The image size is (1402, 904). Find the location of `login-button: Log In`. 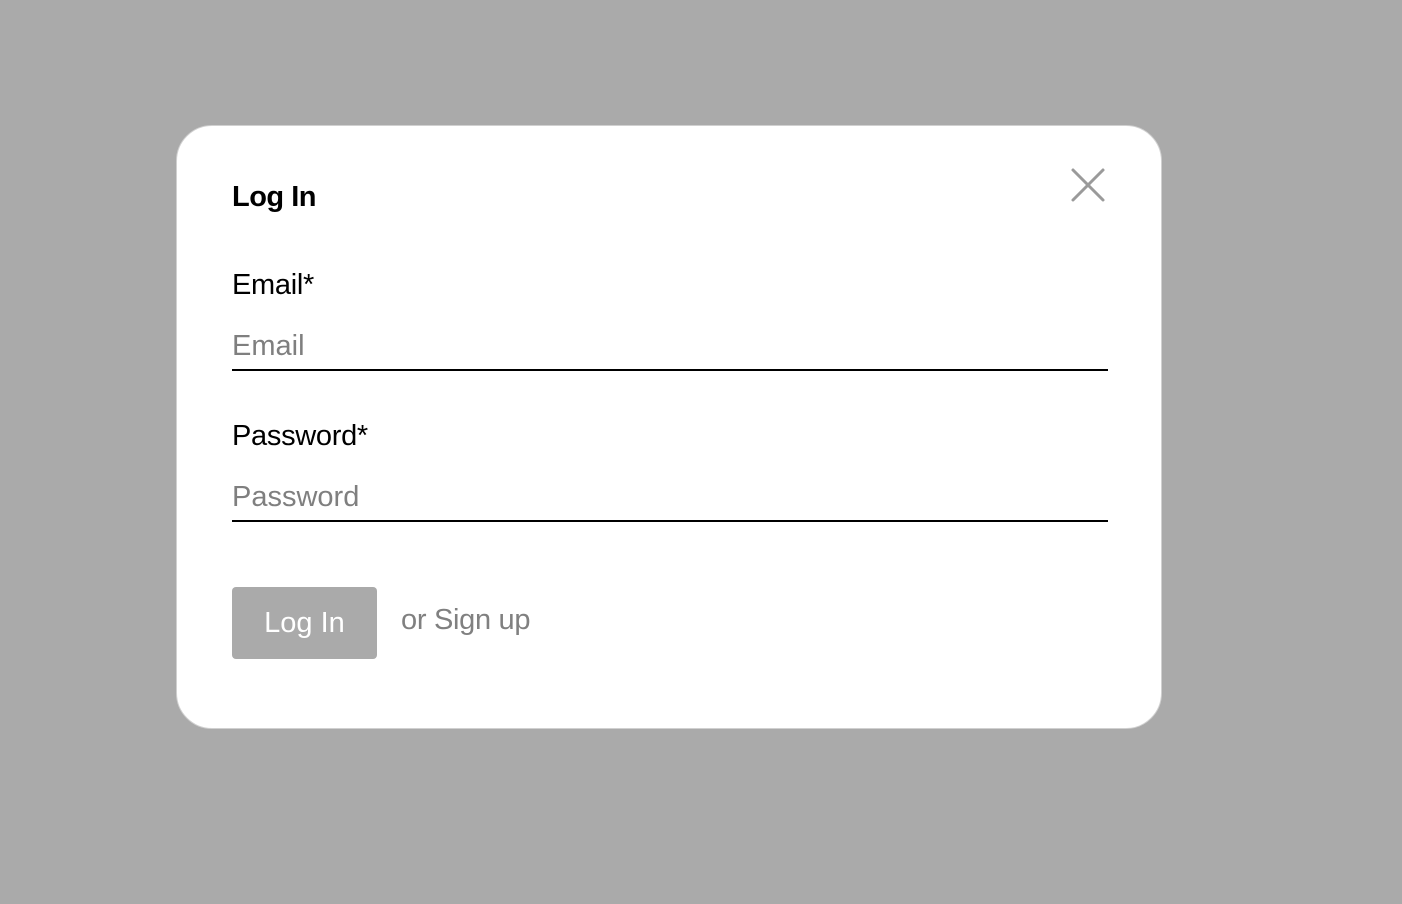

login-button: Log In is located at coordinates (304, 623).